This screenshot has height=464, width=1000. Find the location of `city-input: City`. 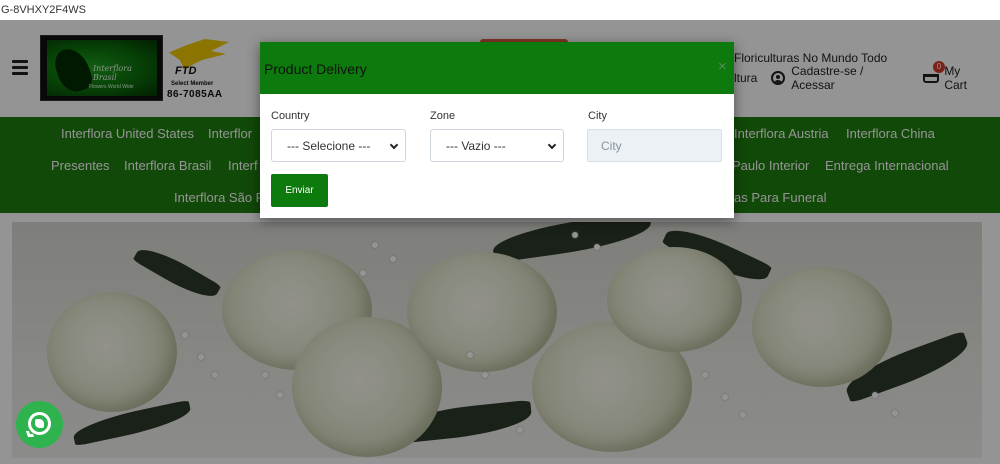

city-input: City is located at coordinates (654, 145).